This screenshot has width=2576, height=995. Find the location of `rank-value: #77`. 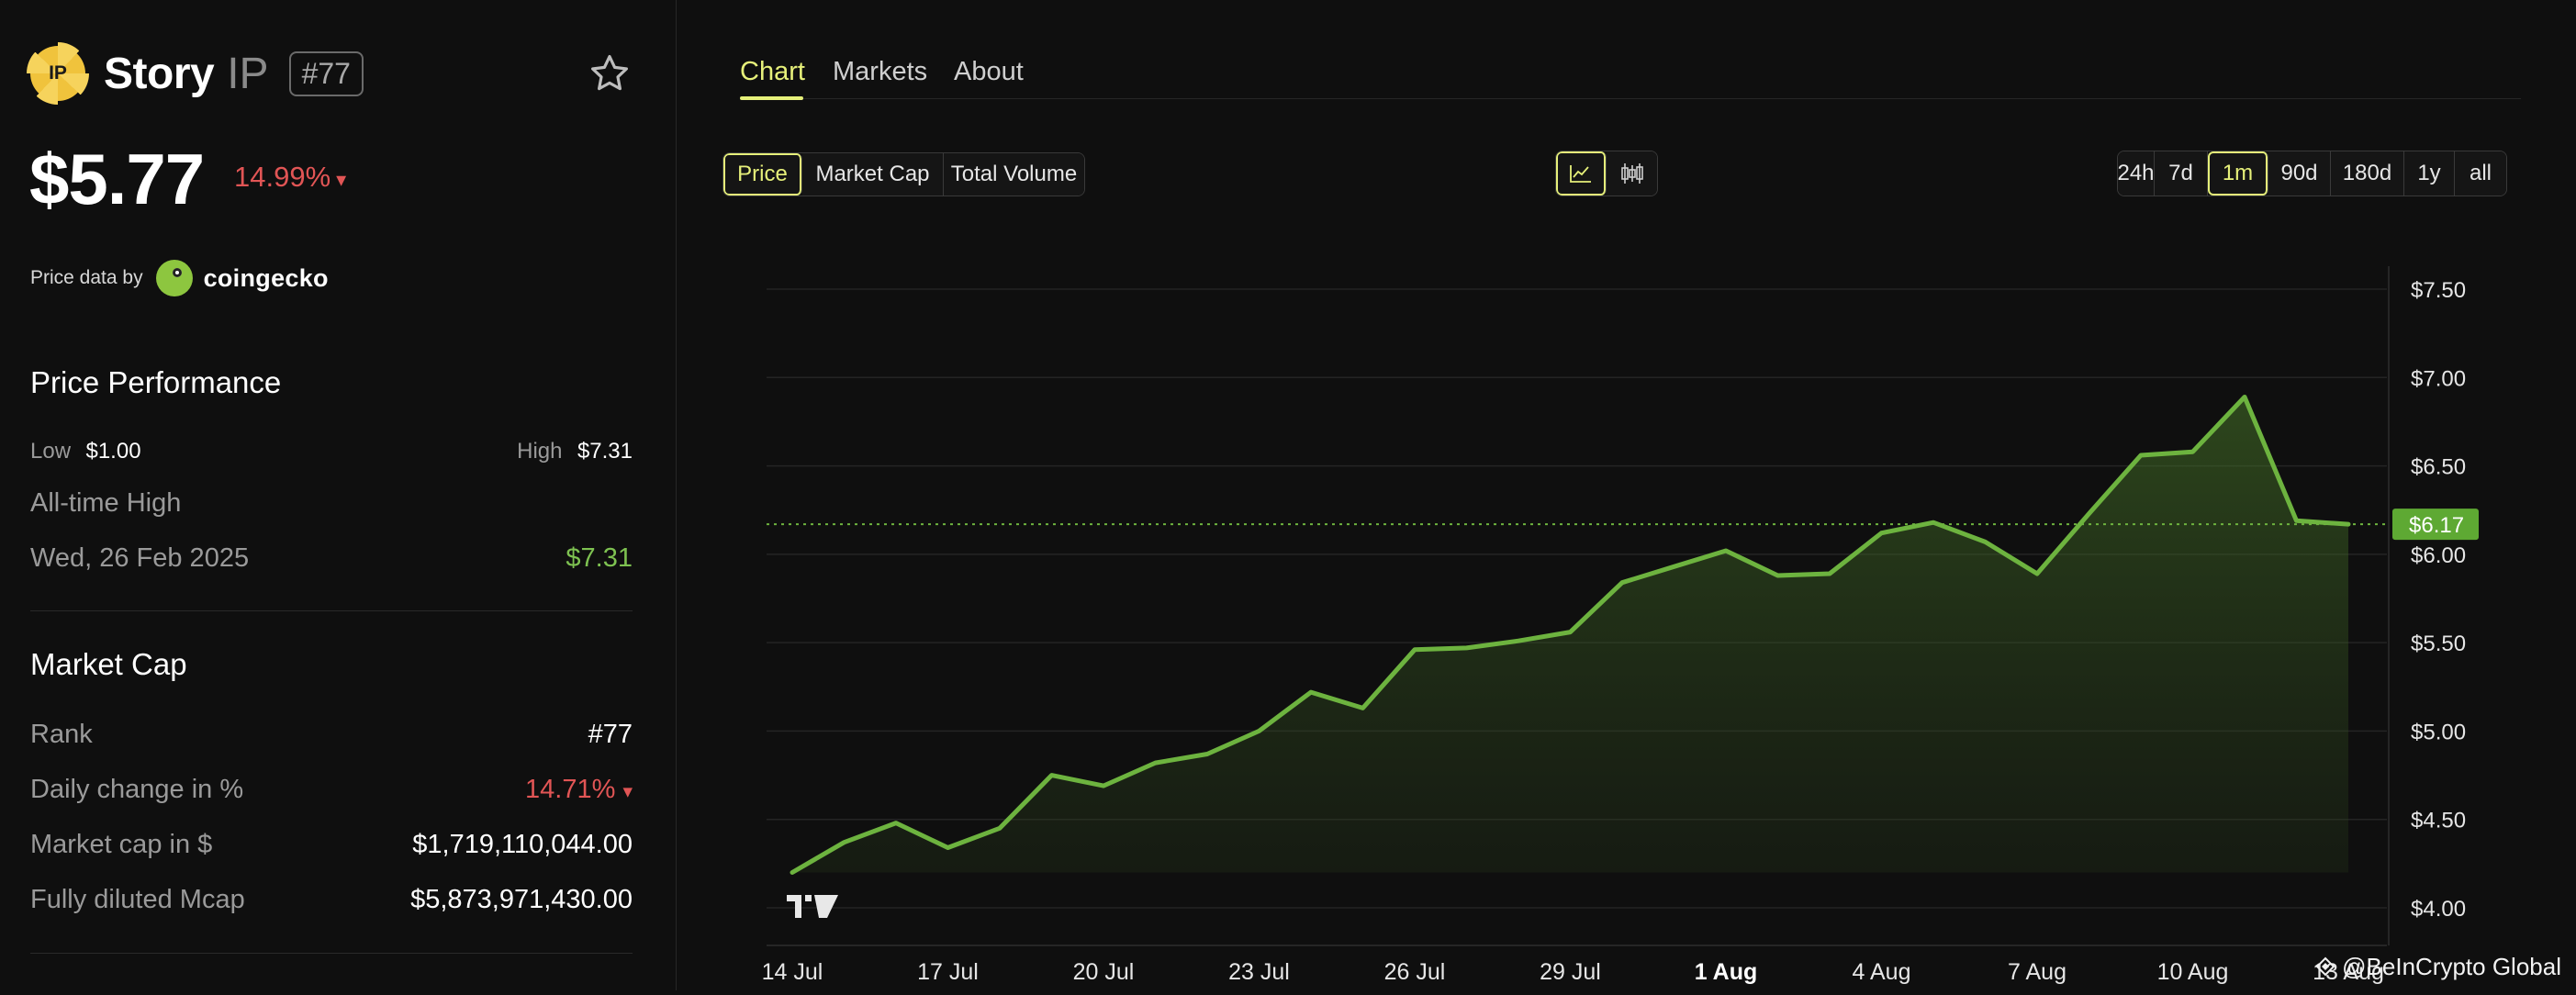

rank-value: #77 is located at coordinates (610, 734).